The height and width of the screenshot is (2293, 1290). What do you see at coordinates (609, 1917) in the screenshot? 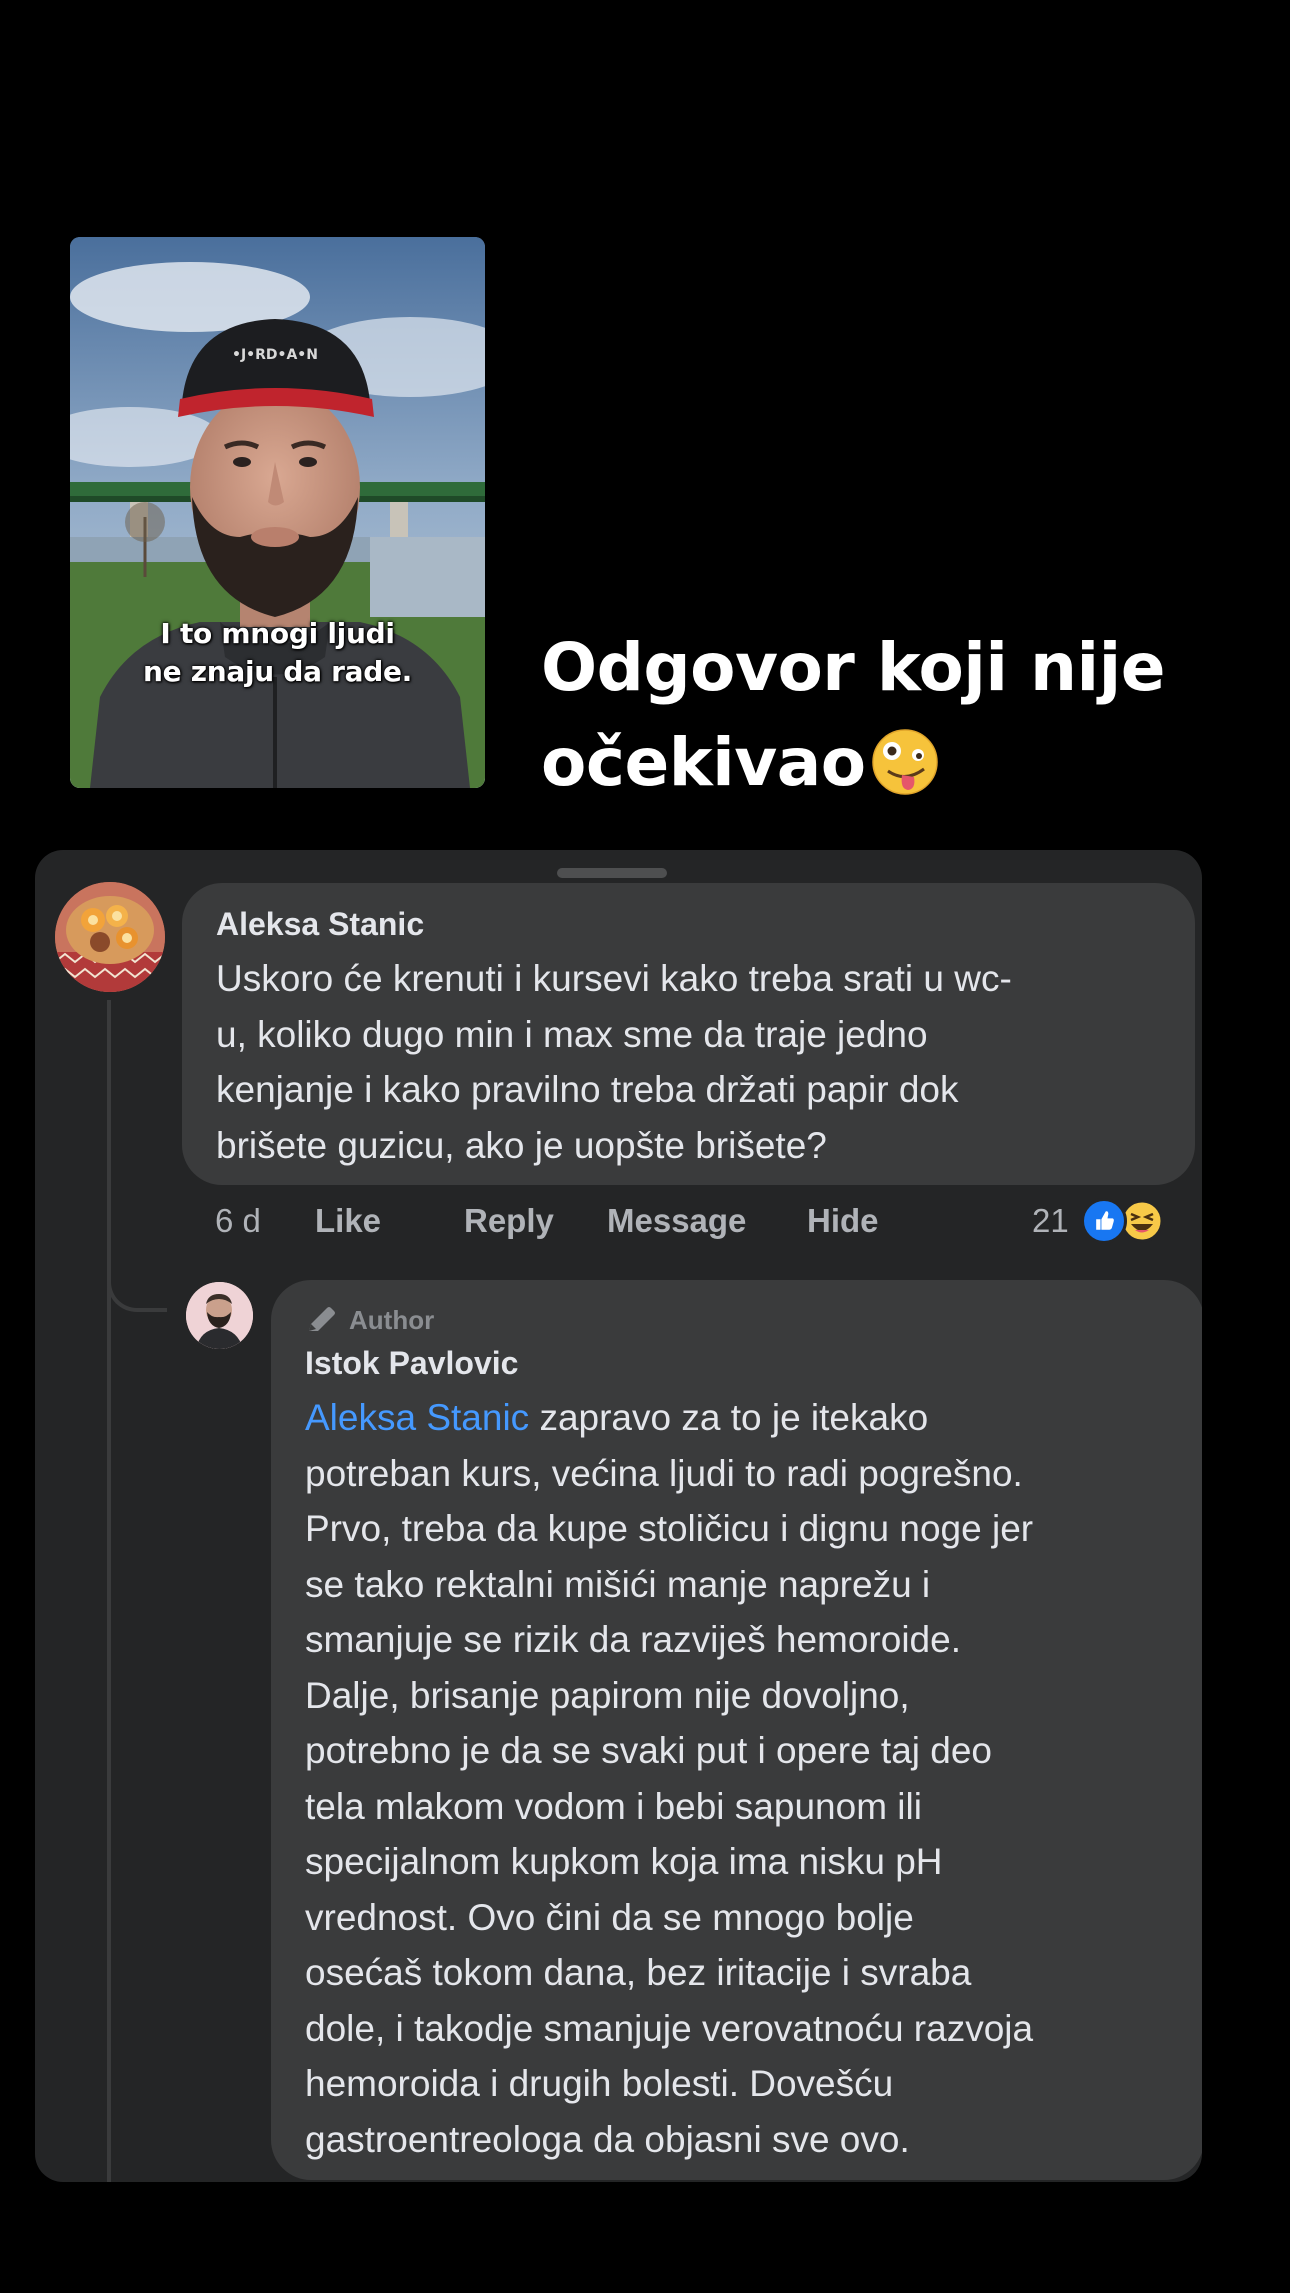
I see `reply-text-line: vrednost. Ovo čini da se mnogo bolje` at bounding box center [609, 1917].